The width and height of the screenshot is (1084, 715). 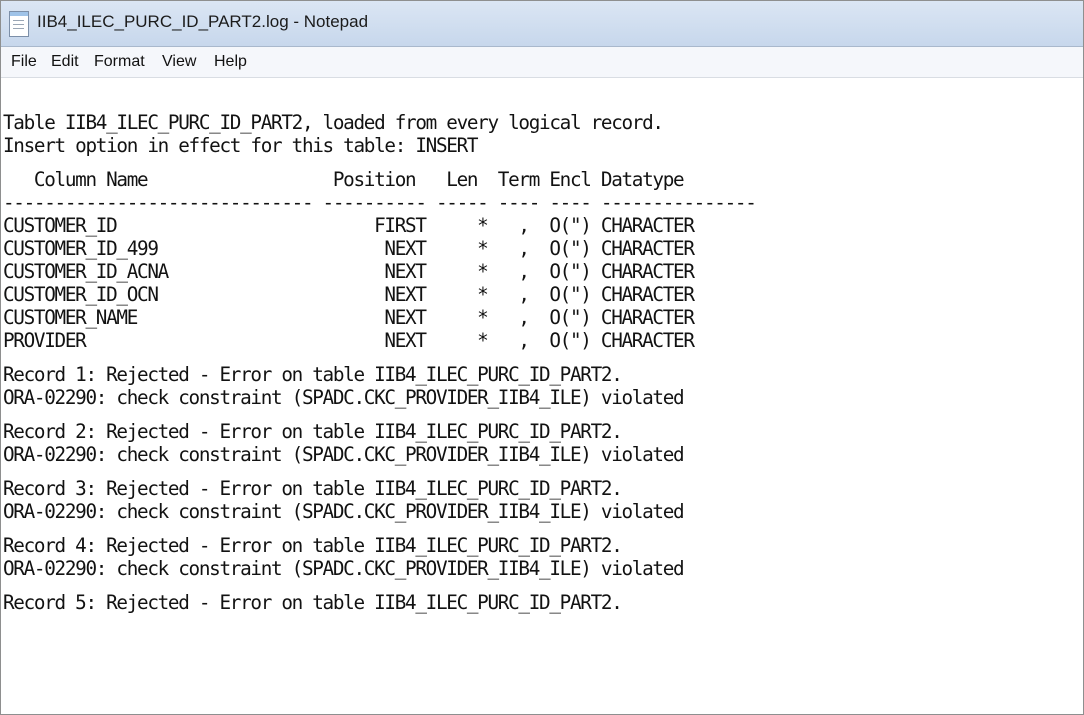 What do you see at coordinates (349, 340) in the screenshot?
I see `log-line: PROVIDER NEXT * , O(") CHARACTER` at bounding box center [349, 340].